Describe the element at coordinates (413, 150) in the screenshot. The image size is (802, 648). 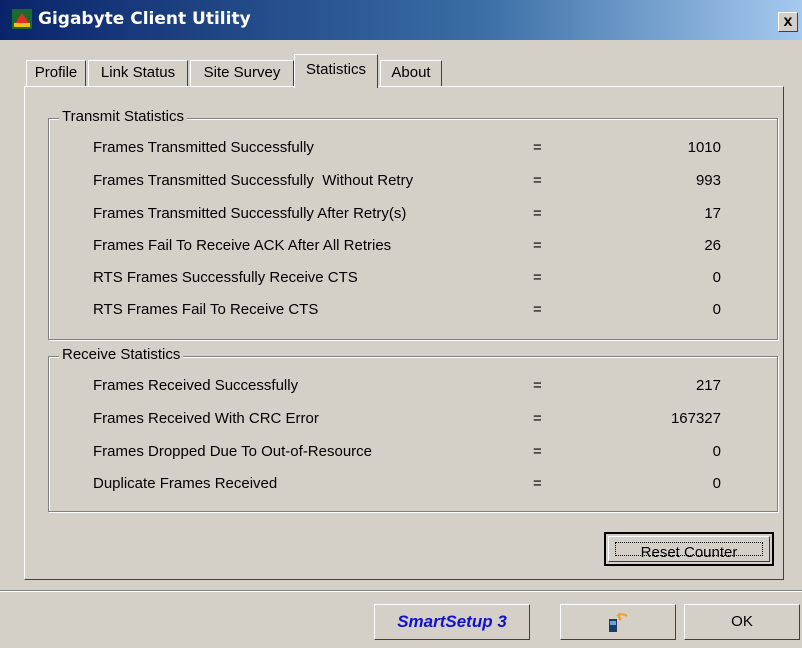
I see `stat-row: Frames Transmitted Successfully = 1010` at that location.